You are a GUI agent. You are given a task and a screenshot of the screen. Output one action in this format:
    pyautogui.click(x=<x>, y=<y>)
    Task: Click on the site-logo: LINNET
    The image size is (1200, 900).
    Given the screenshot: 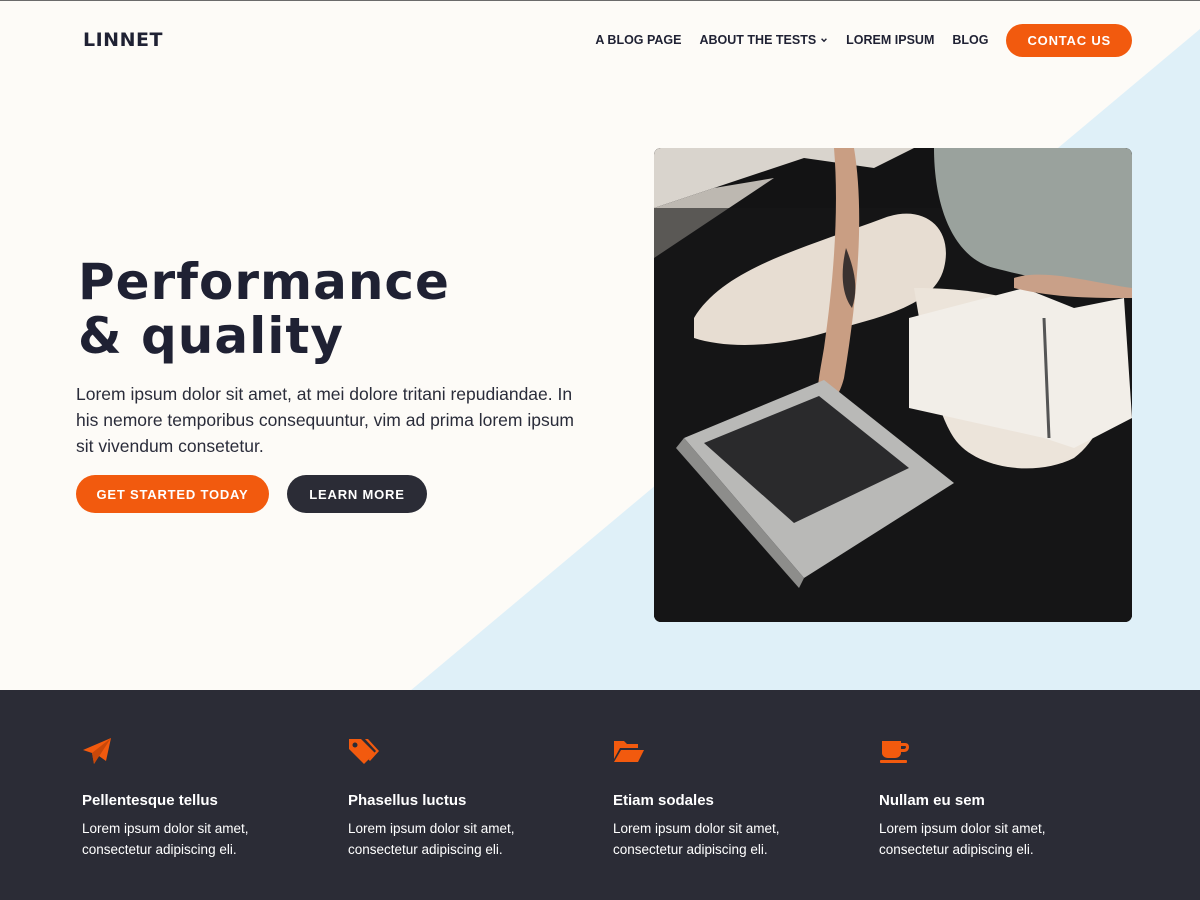 What is the action you would take?
    pyautogui.click(x=123, y=40)
    